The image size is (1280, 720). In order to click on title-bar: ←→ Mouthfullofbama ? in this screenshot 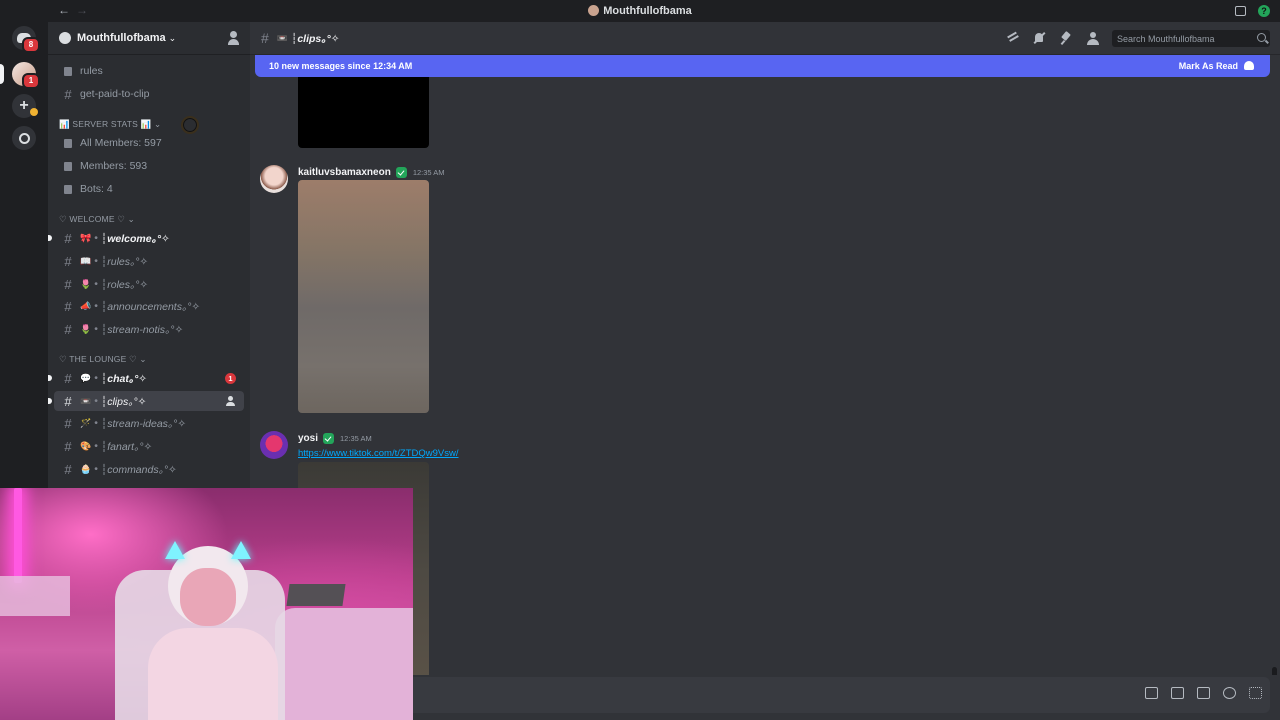, I will do `click(640, 11)`.